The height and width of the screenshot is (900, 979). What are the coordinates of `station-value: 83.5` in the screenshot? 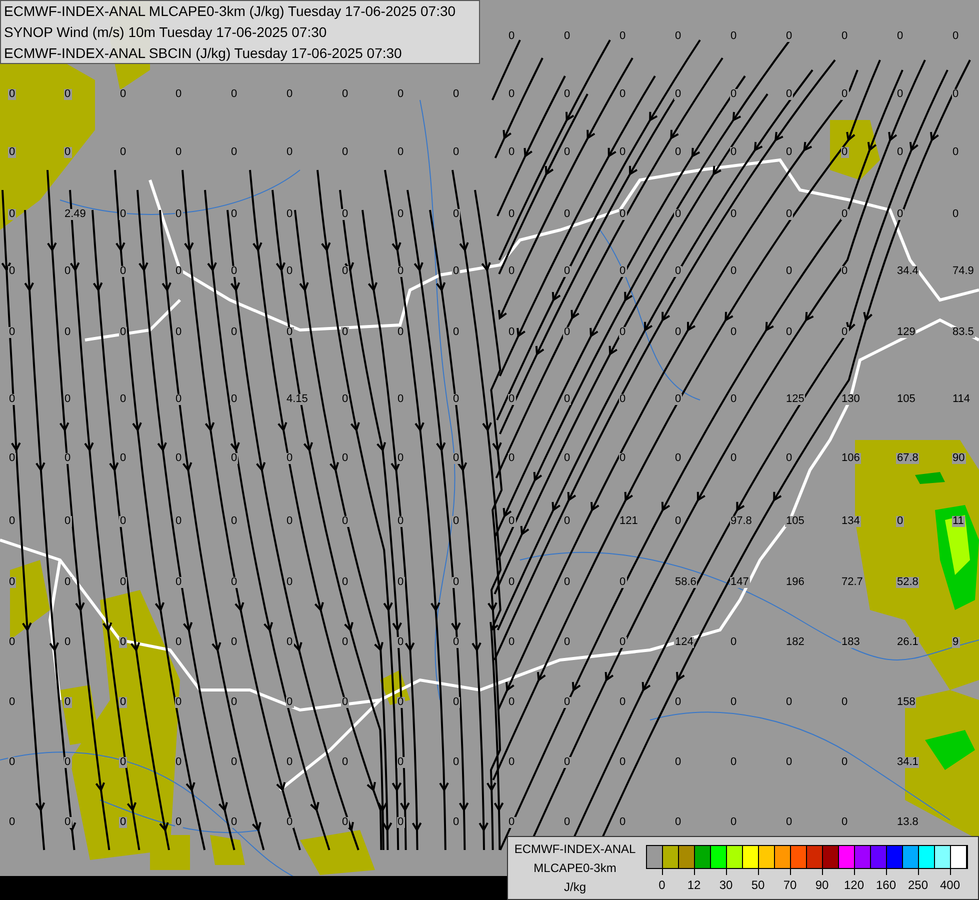 It's located at (963, 332).